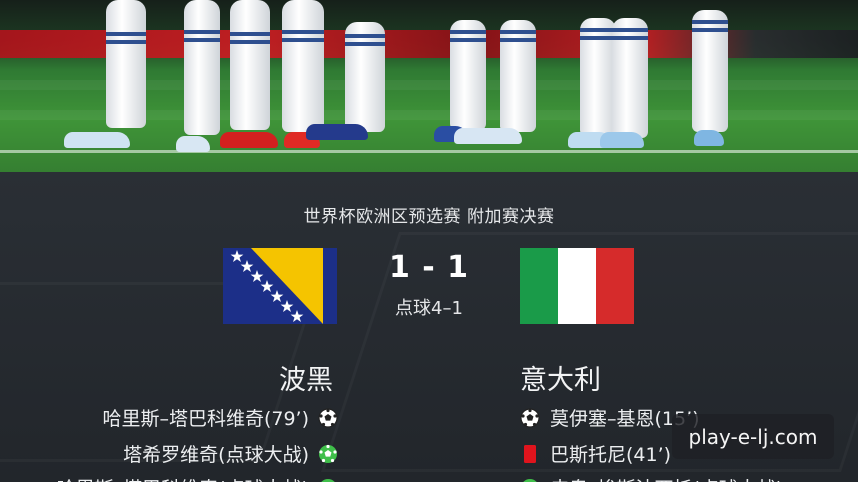 This screenshot has height=482, width=858. I want to click on penalty-score: 点球4–1, so click(429, 308).